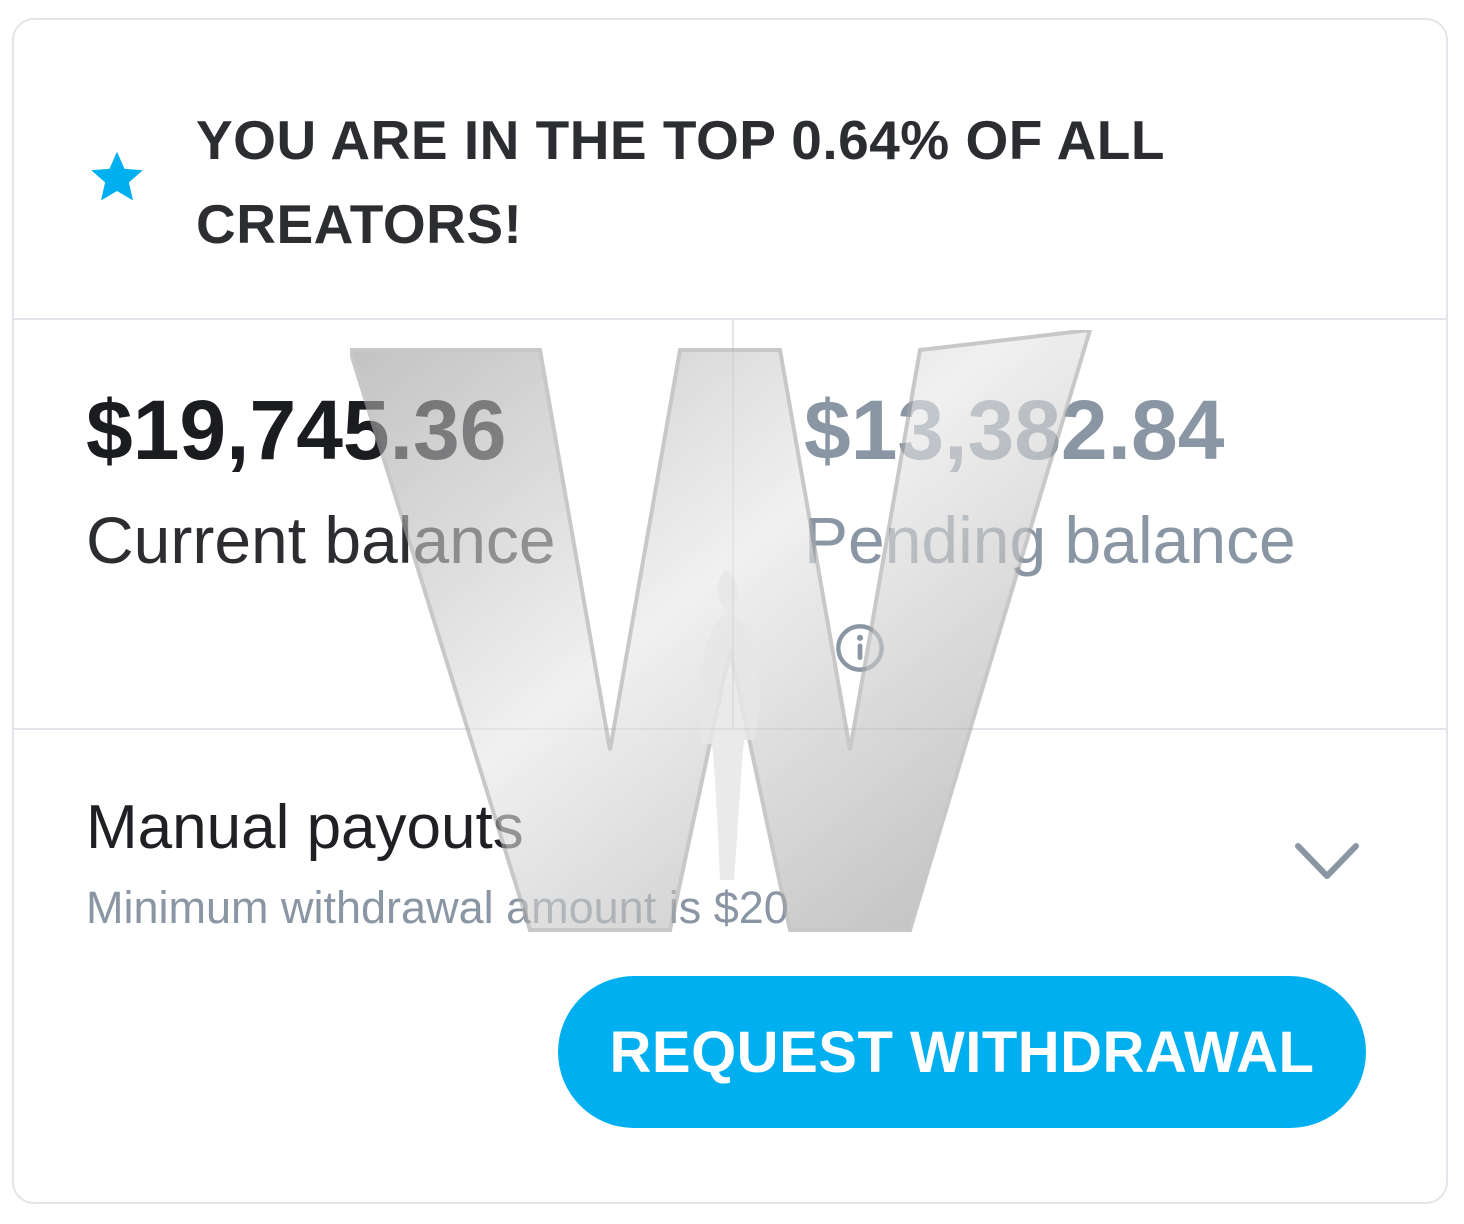 The image size is (1464, 1224). I want to click on star-icon, so click(117, 176).